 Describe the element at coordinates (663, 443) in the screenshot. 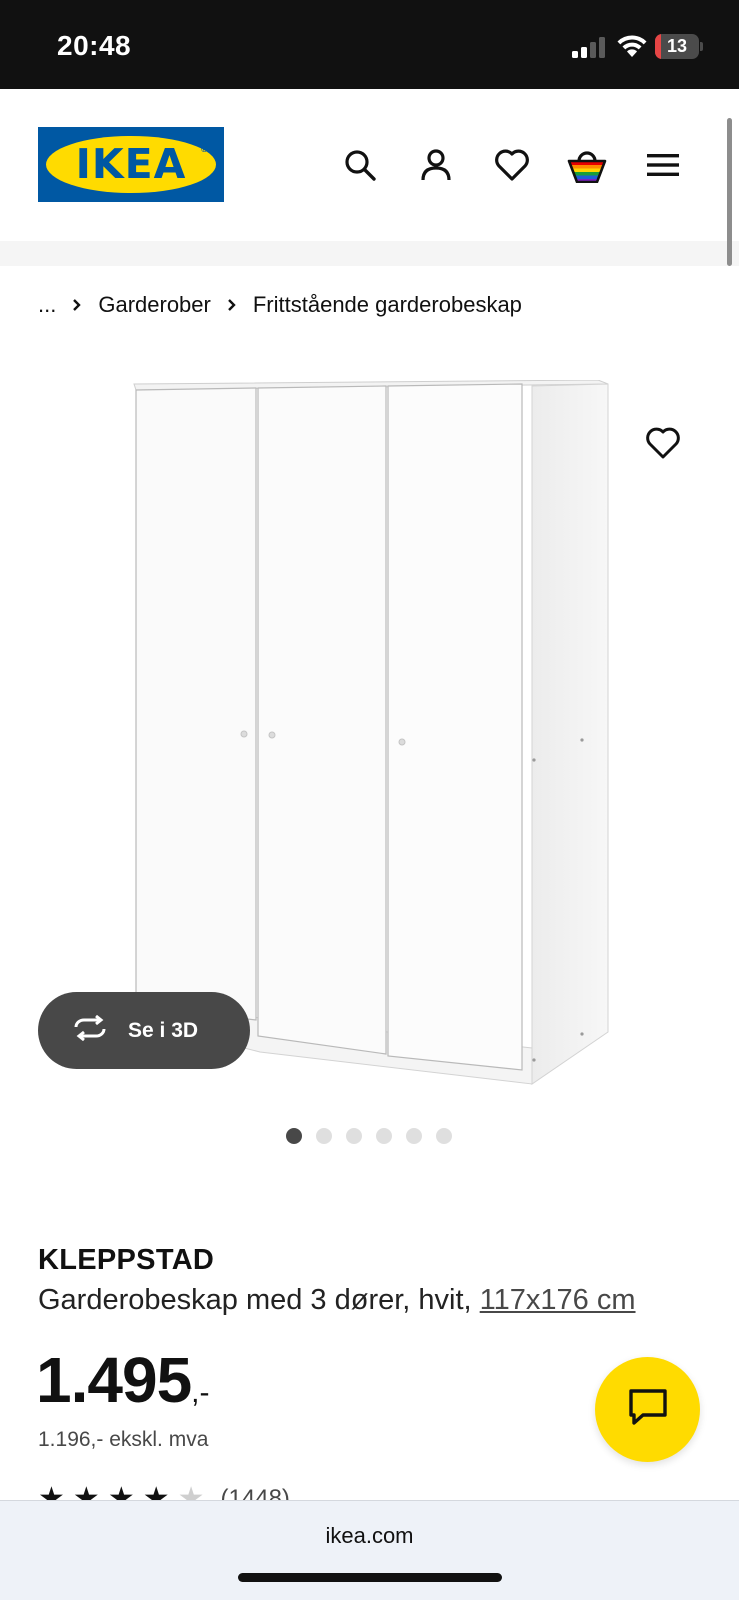

I see `add-to-favourites-button` at that location.